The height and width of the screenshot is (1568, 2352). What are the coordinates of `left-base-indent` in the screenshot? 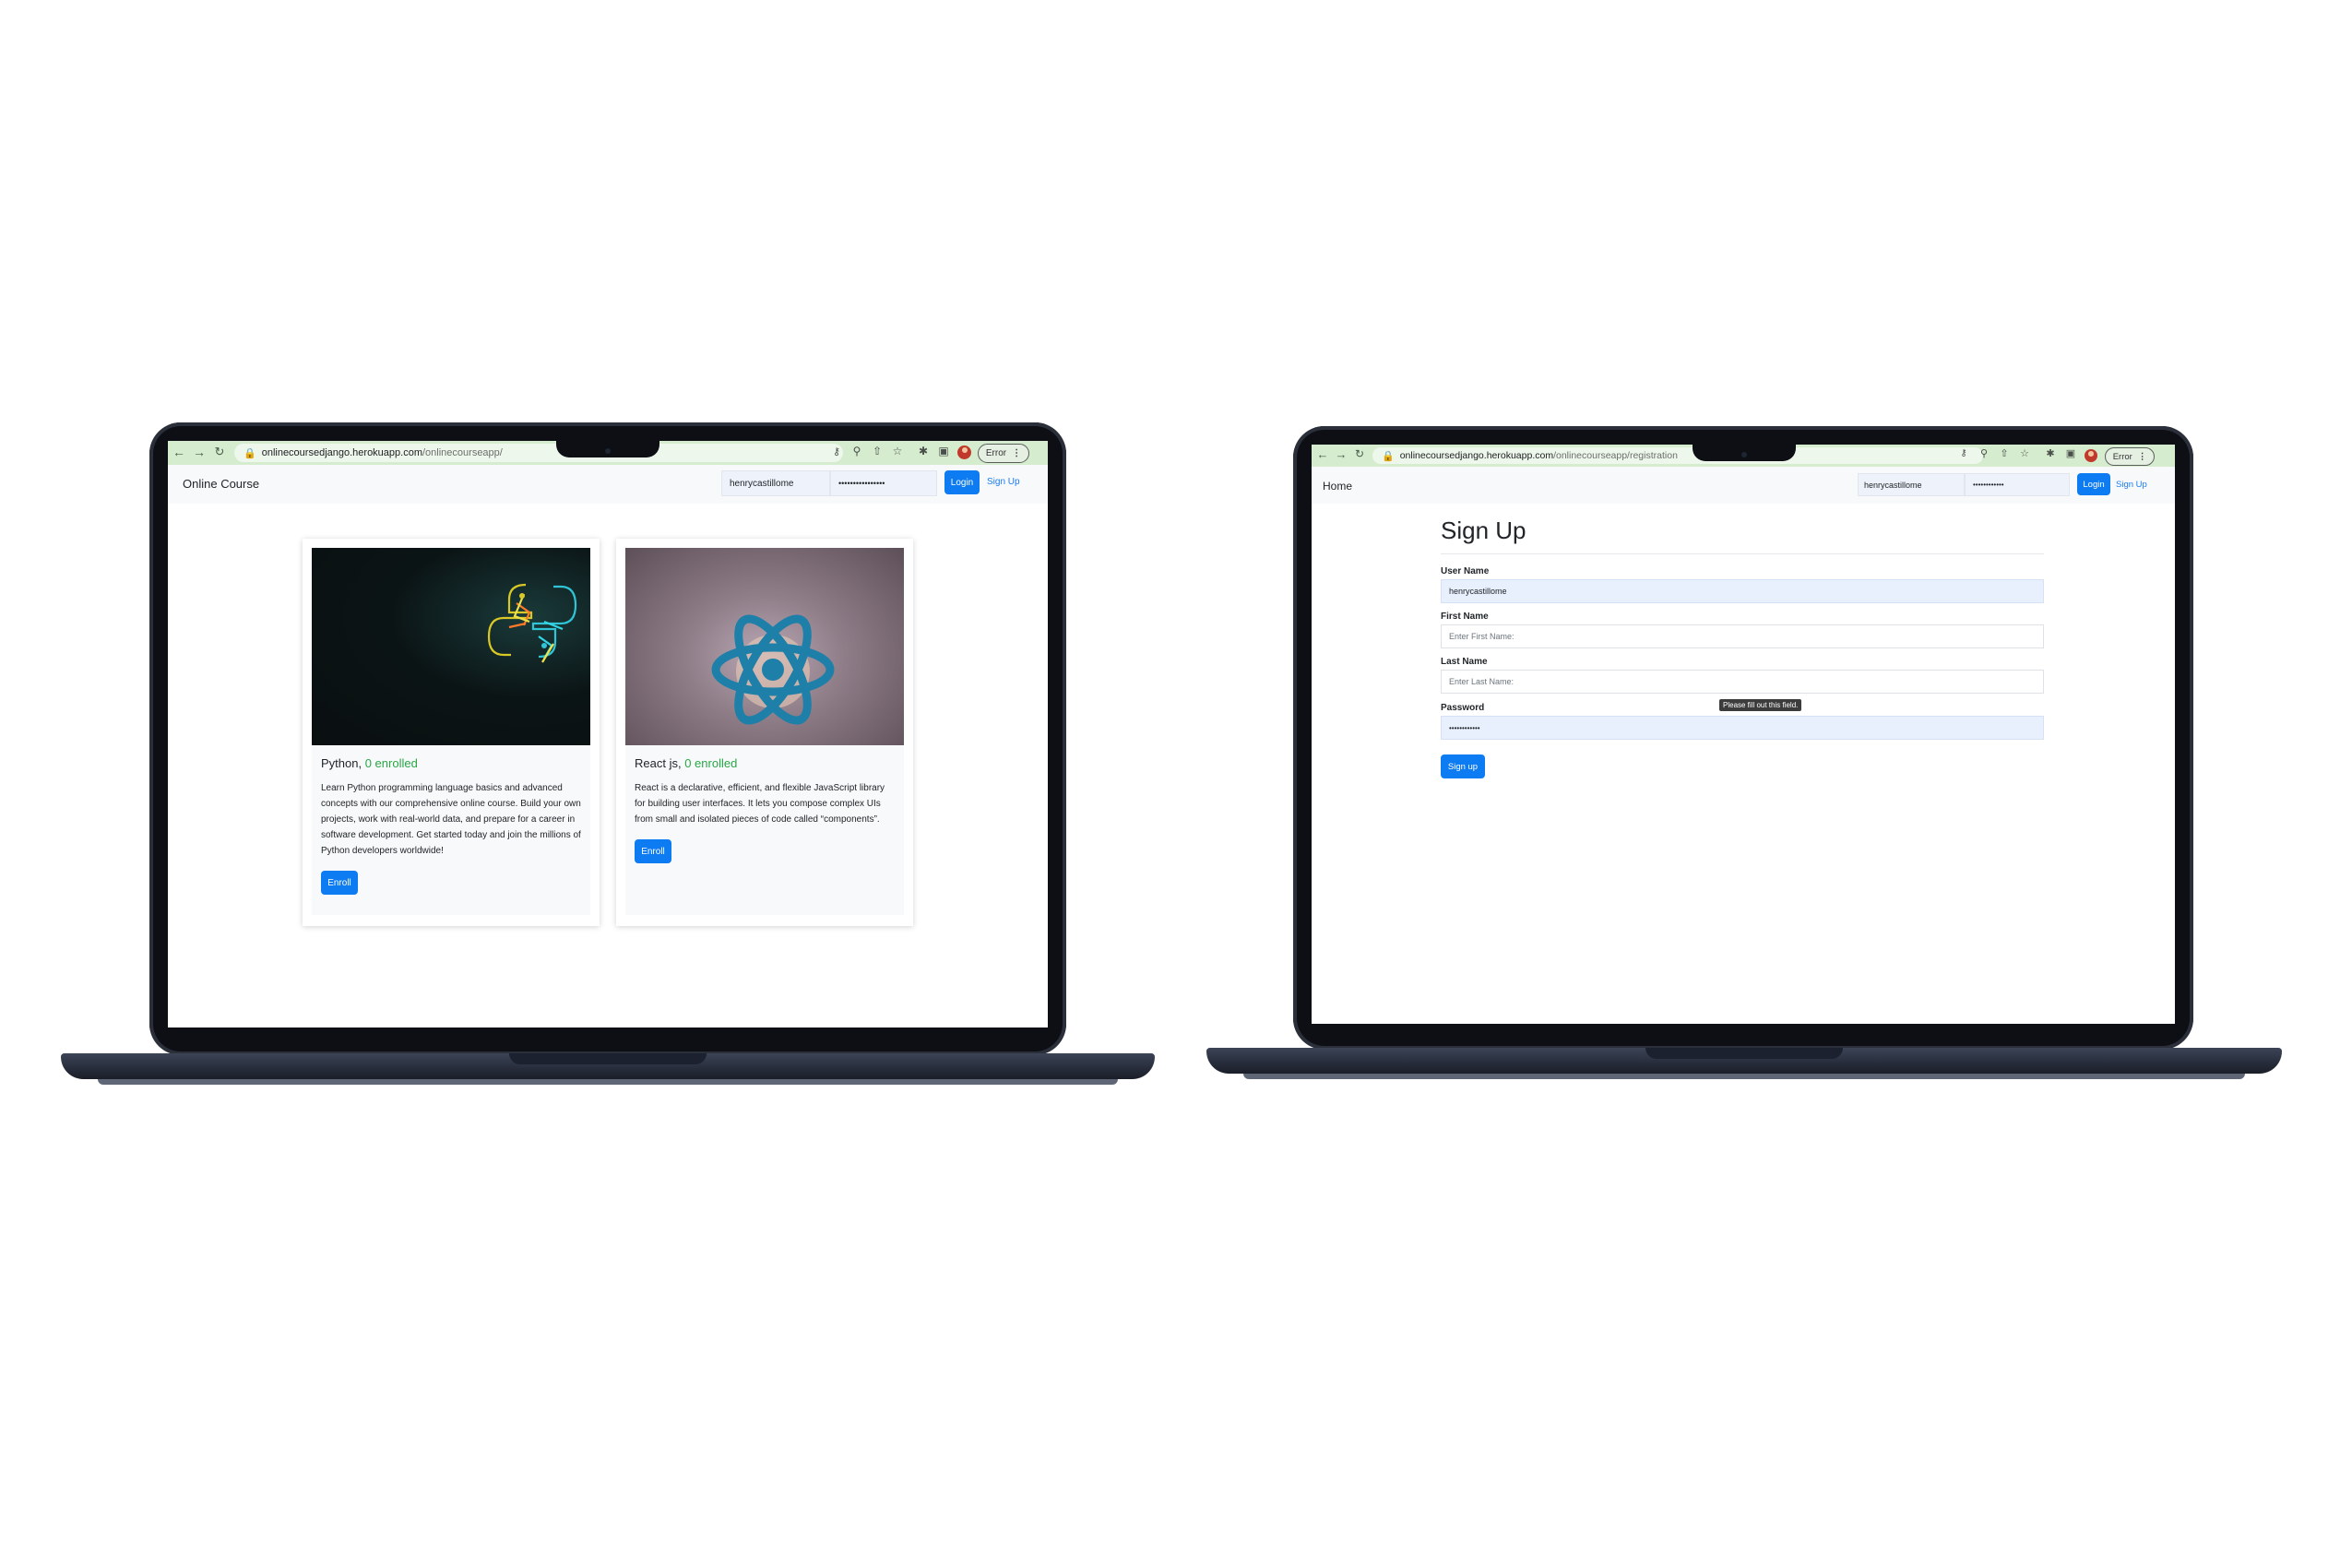 It's located at (608, 1058).